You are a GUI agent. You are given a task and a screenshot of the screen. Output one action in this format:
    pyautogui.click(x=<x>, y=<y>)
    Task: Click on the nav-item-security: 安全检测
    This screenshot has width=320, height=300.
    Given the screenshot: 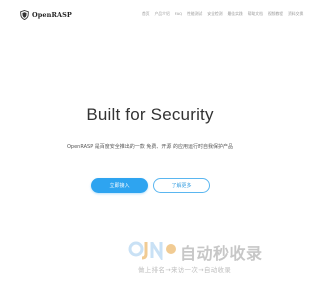 What is the action you would take?
    pyautogui.click(x=214, y=14)
    